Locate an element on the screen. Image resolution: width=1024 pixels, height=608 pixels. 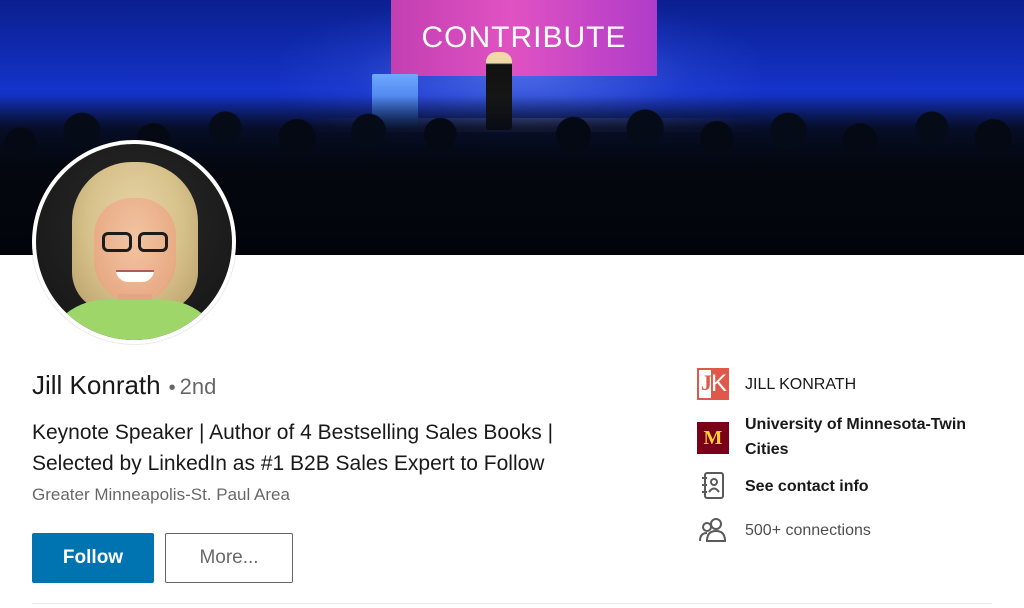
current-company-link: J K JILL KONRATH is located at coordinates (776, 384).